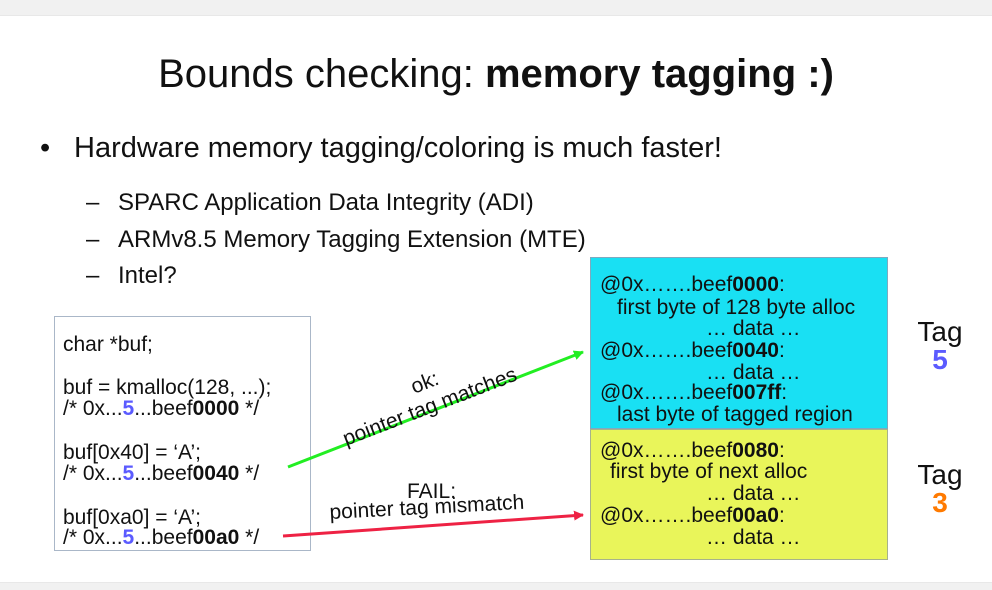 This screenshot has height=590, width=992. I want to click on tag-3: Tag 3, so click(940, 489).